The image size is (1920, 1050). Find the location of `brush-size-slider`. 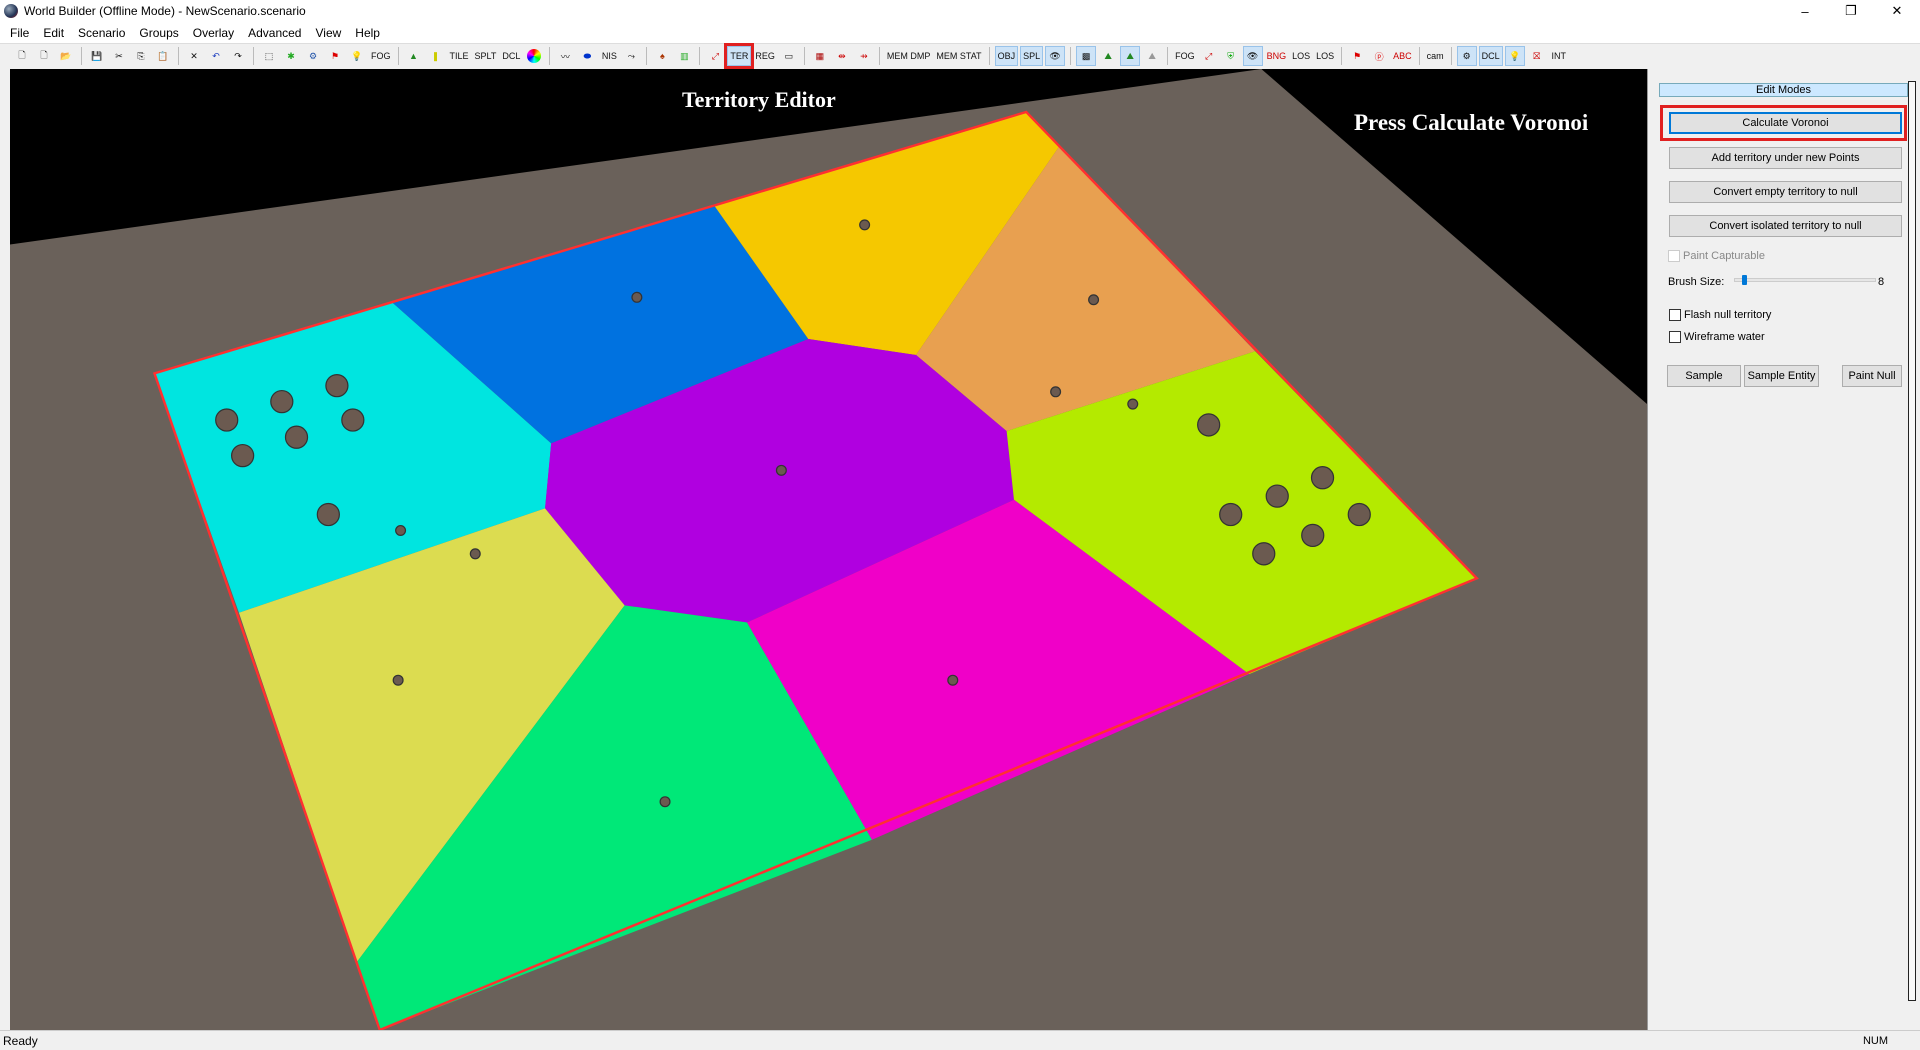

brush-size-slider is located at coordinates (1805, 280).